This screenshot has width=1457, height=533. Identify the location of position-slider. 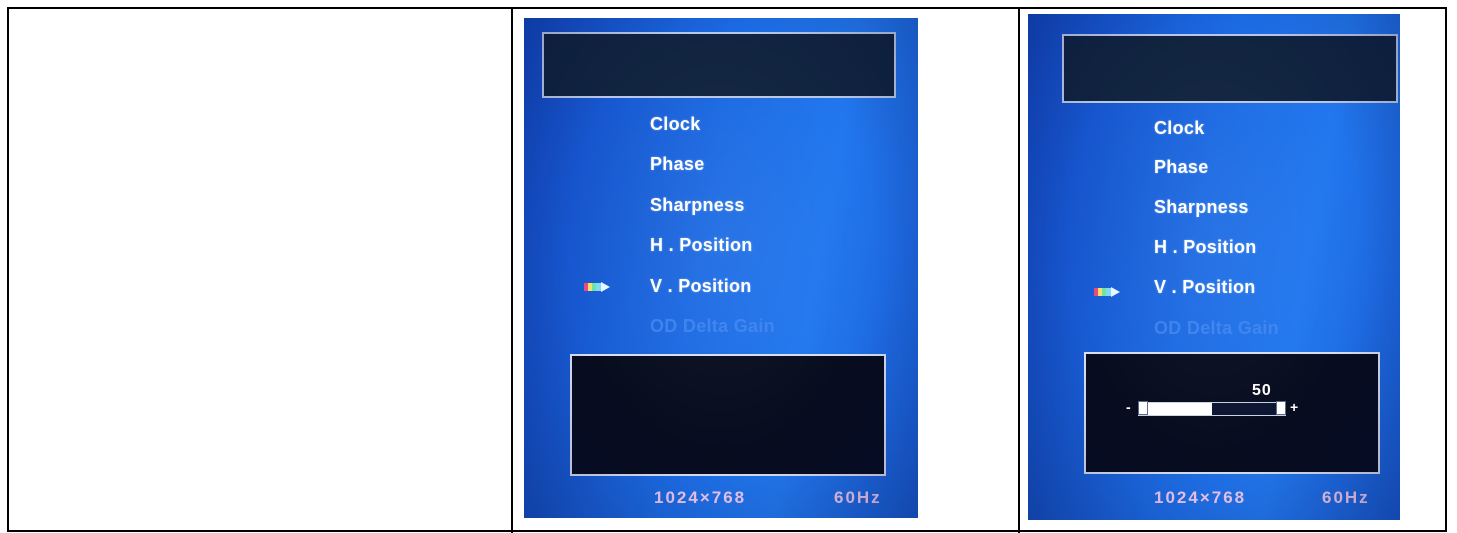
(1212, 408).